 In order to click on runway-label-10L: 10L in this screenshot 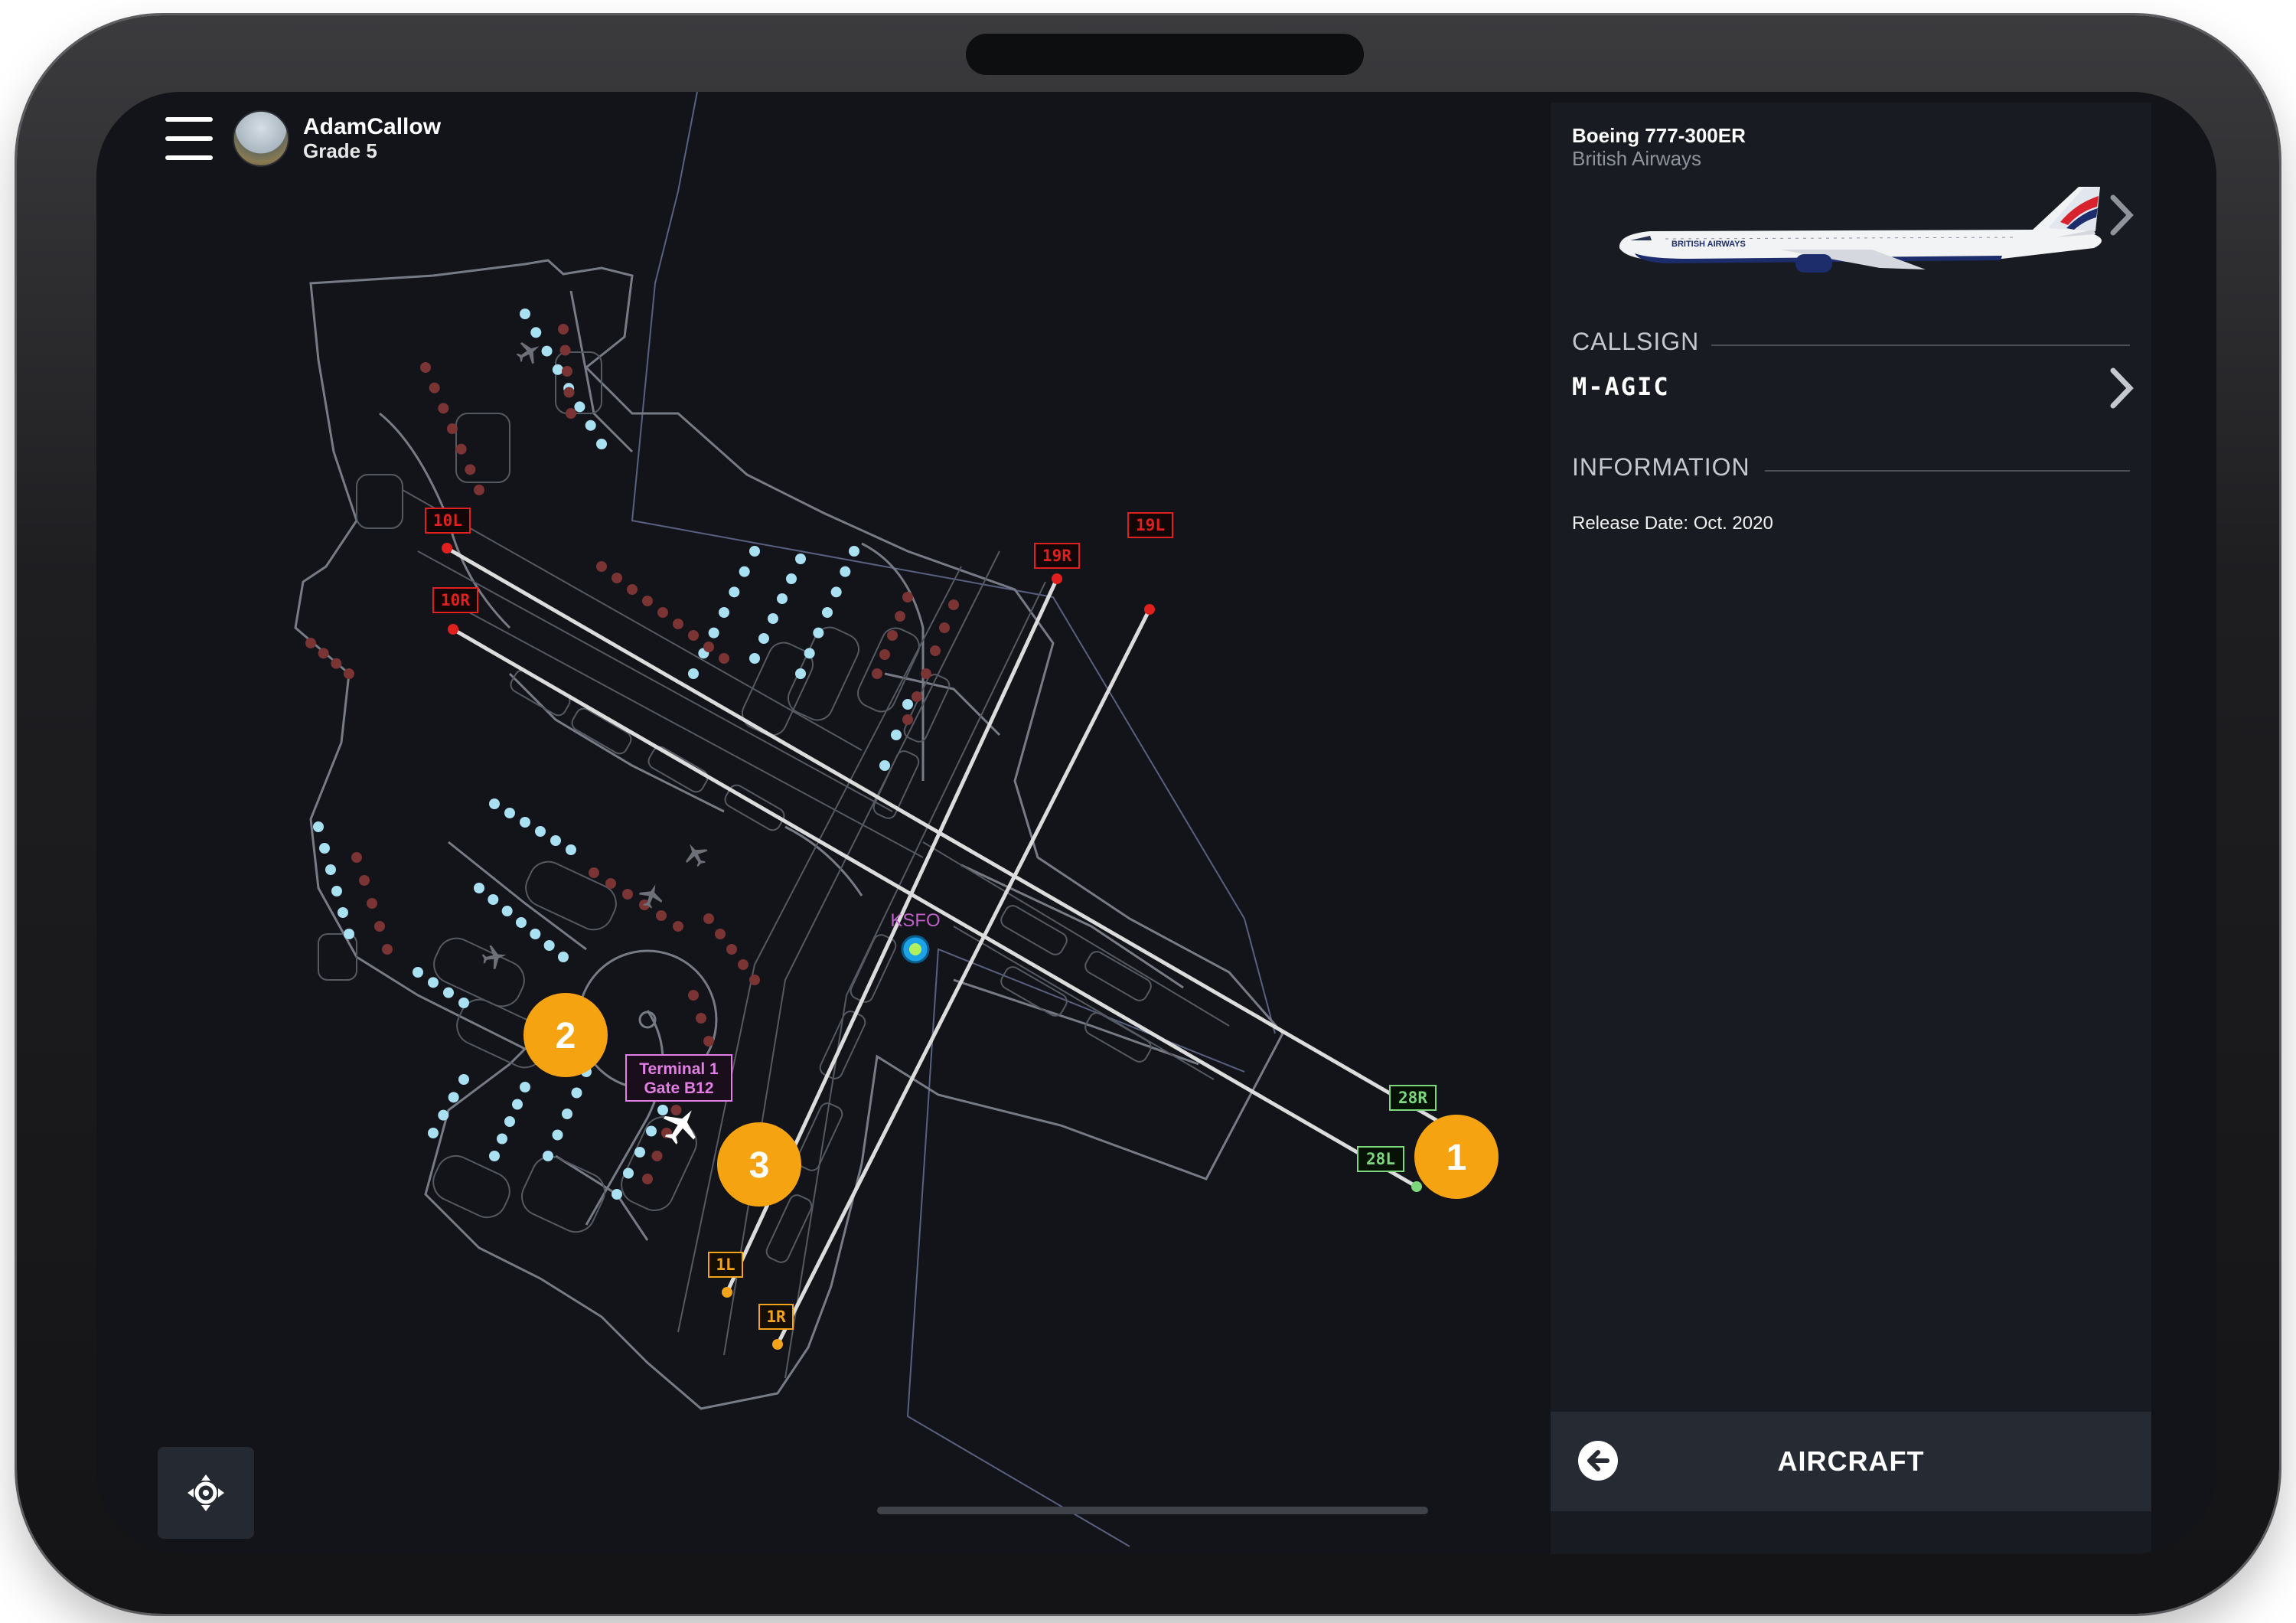, I will do `click(448, 521)`.